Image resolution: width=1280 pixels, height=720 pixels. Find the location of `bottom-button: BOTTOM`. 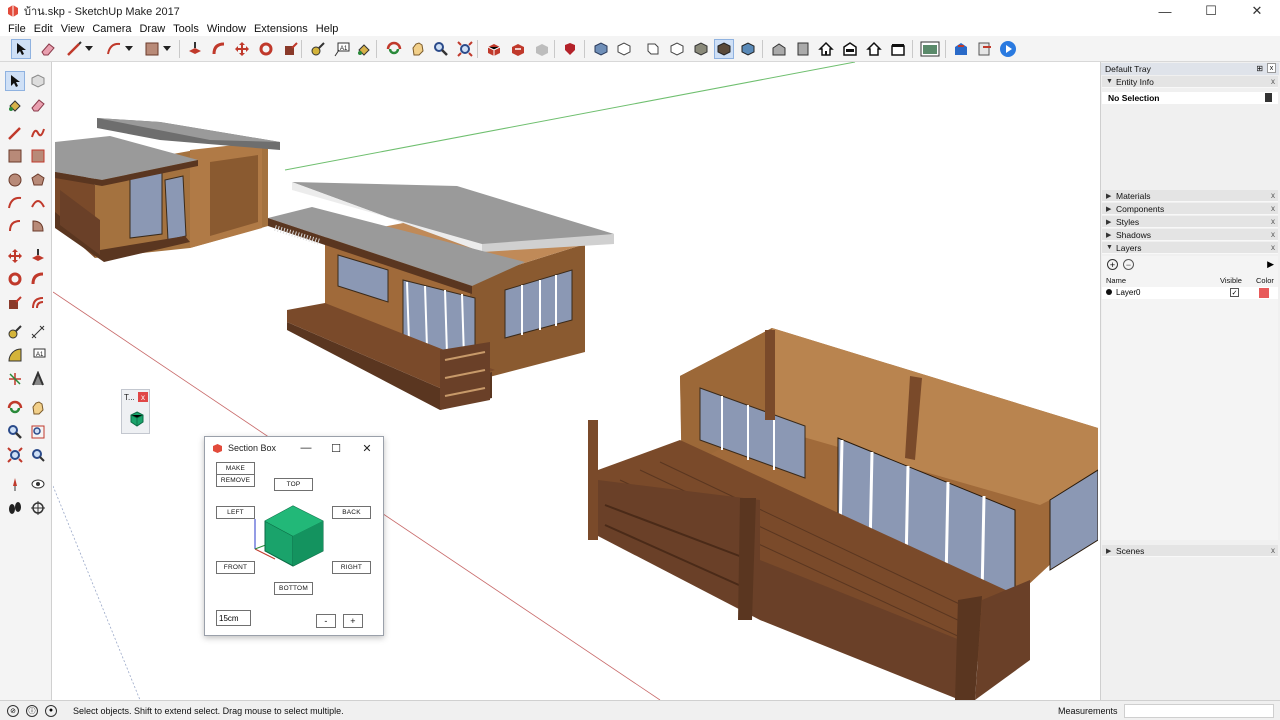

bottom-button: BOTTOM is located at coordinates (293, 588).